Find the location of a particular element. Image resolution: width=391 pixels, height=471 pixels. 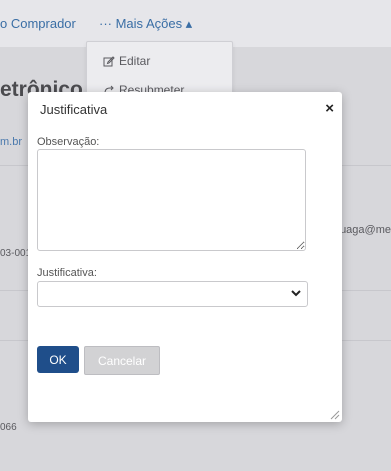

cancel-button: Cancelar is located at coordinates (122, 360).